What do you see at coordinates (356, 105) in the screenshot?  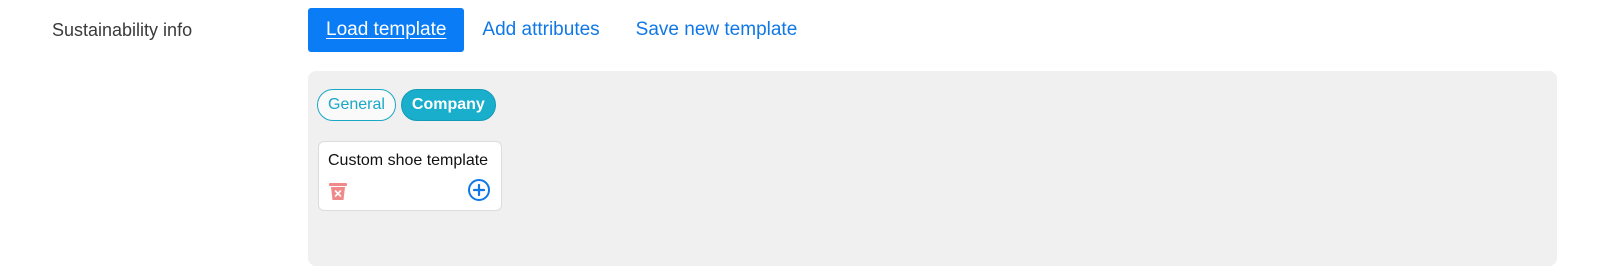 I see `tab-general: General` at bounding box center [356, 105].